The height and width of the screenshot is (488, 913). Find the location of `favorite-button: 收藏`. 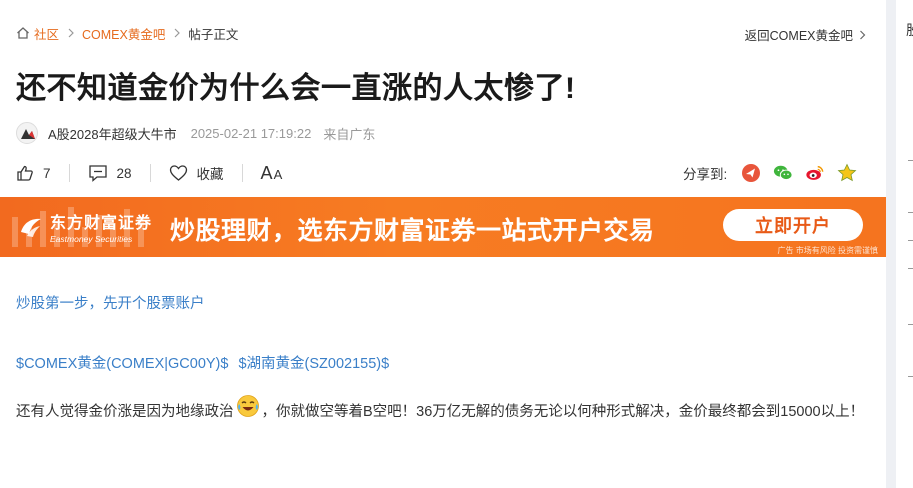

favorite-button: 收藏 is located at coordinates (196, 173).